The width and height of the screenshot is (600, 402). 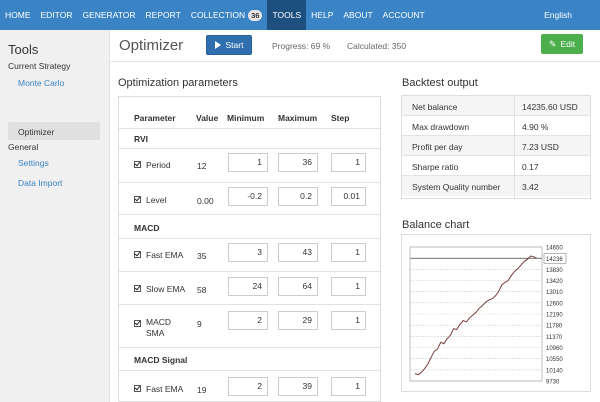 I want to click on checkbox-signal-fast-ema, so click(x=137, y=388).